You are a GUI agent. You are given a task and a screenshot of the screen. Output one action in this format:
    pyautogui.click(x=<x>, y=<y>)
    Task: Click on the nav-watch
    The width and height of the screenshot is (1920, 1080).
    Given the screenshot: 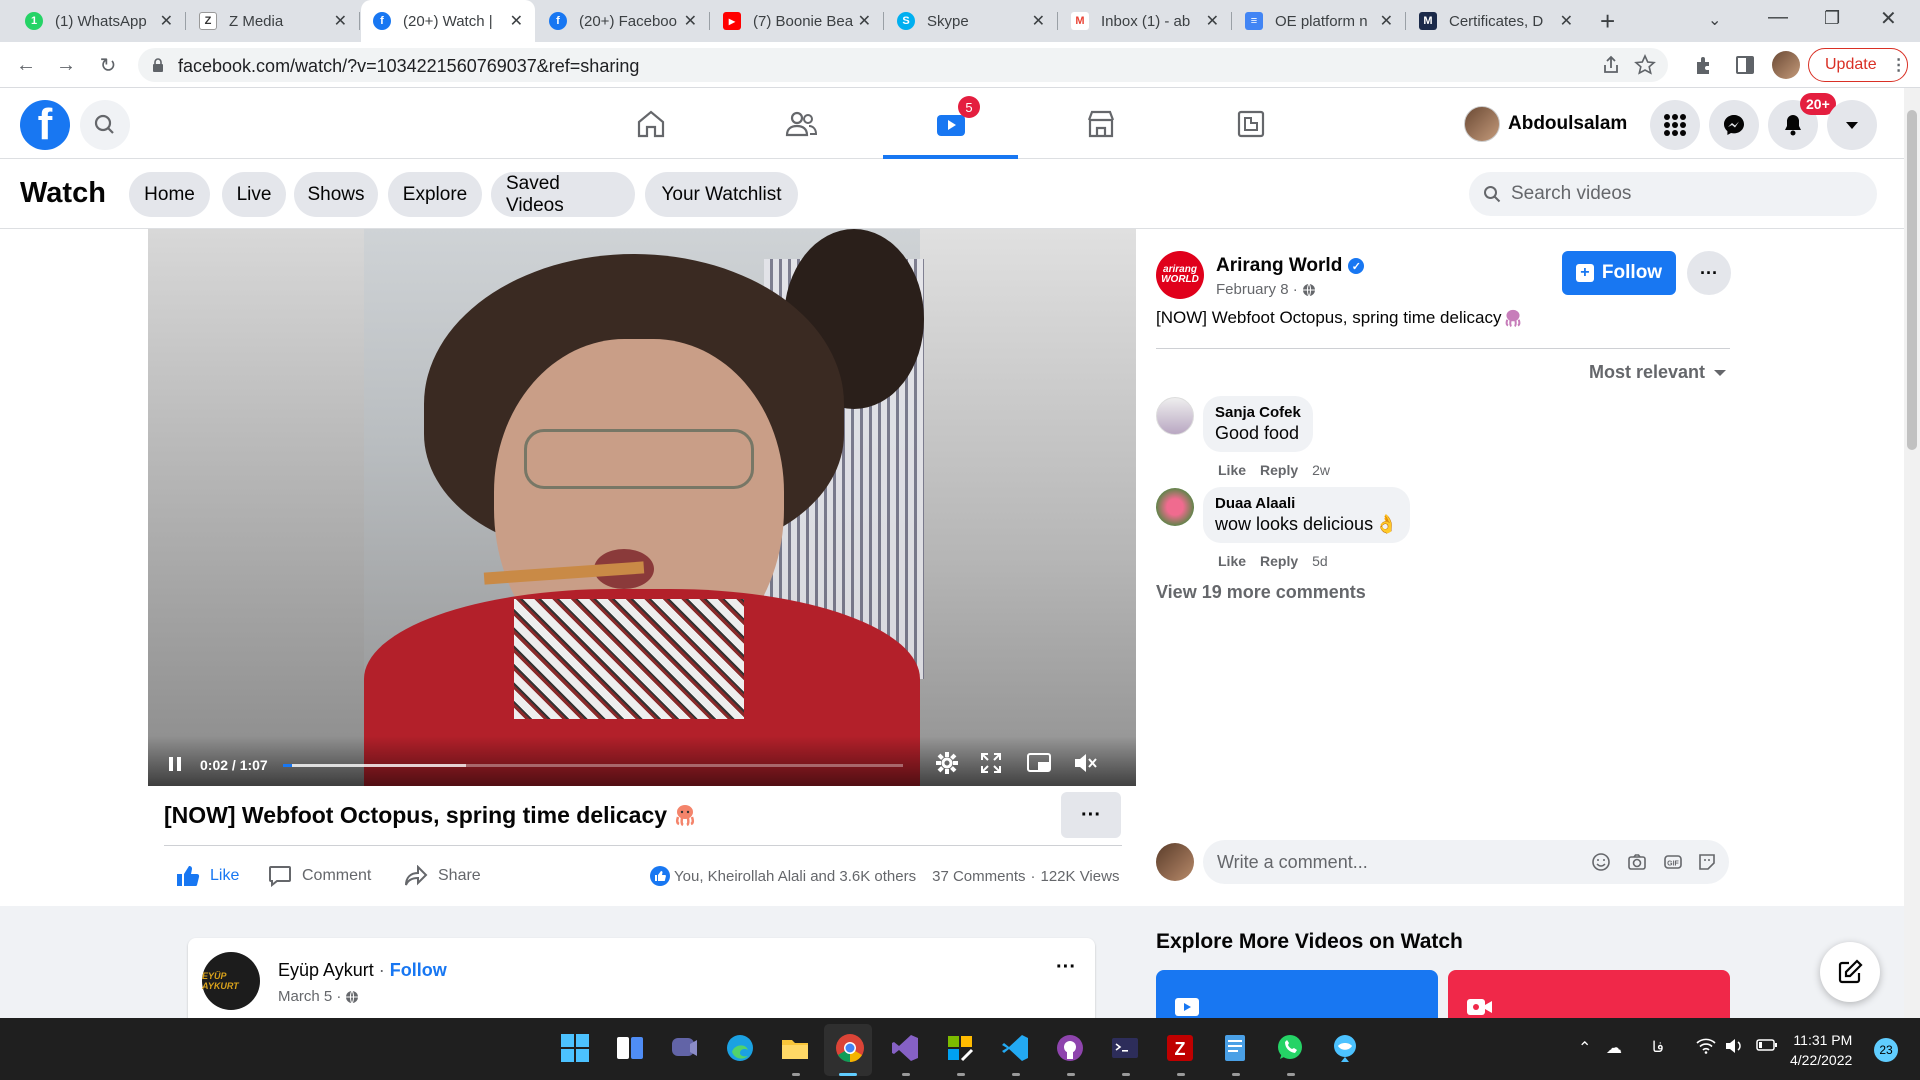 What is the action you would take?
    pyautogui.click(x=950, y=126)
    